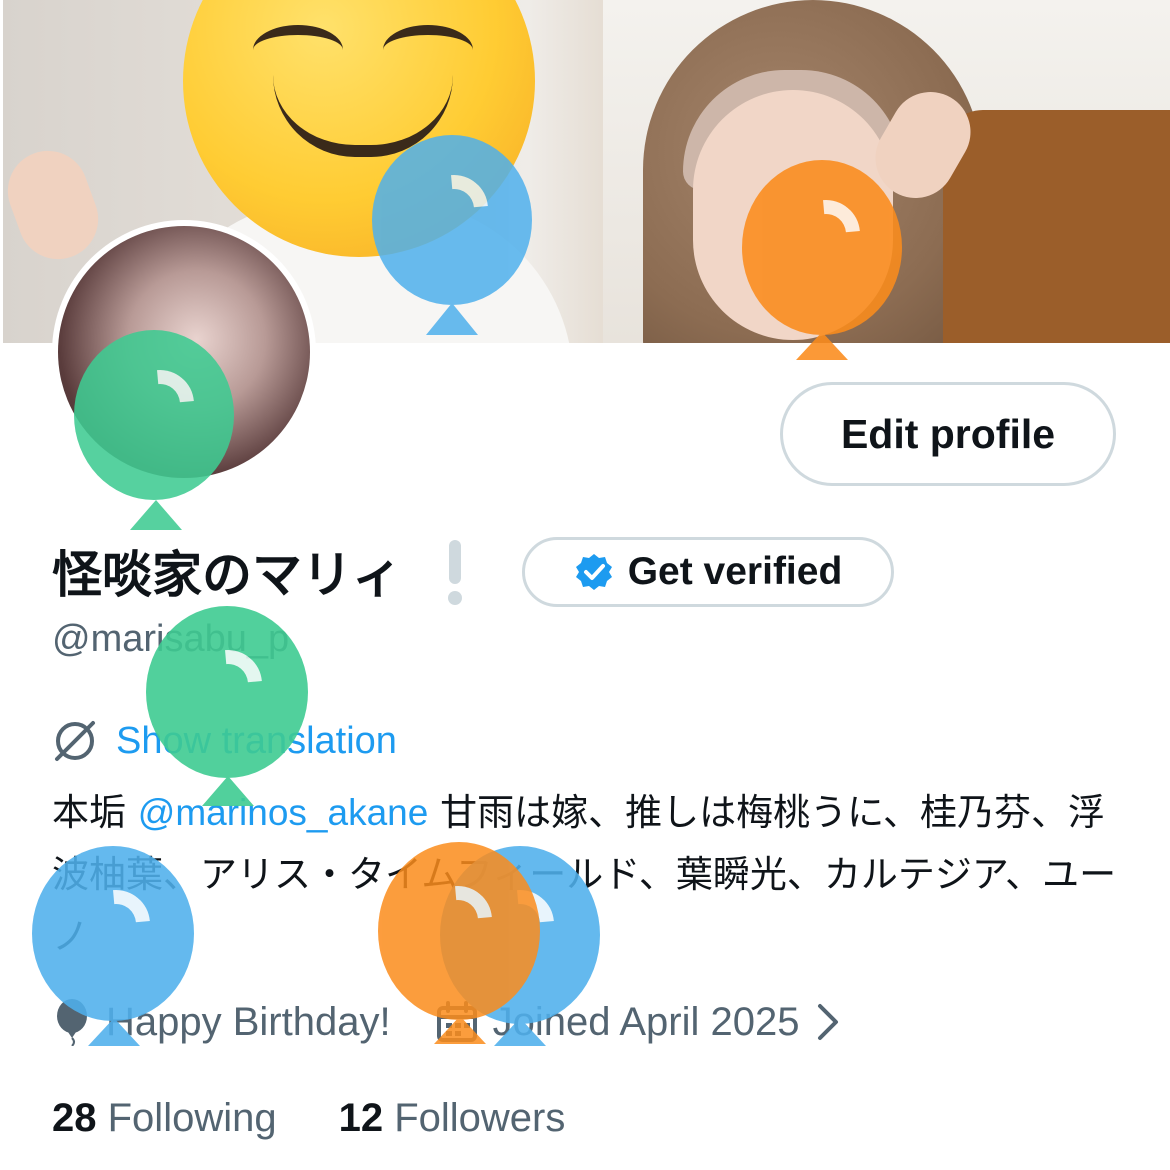 This screenshot has width=1170, height=1170. What do you see at coordinates (822, 260) in the screenshot?
I see `balloon-orange-top` at bounding box center [822, 260].